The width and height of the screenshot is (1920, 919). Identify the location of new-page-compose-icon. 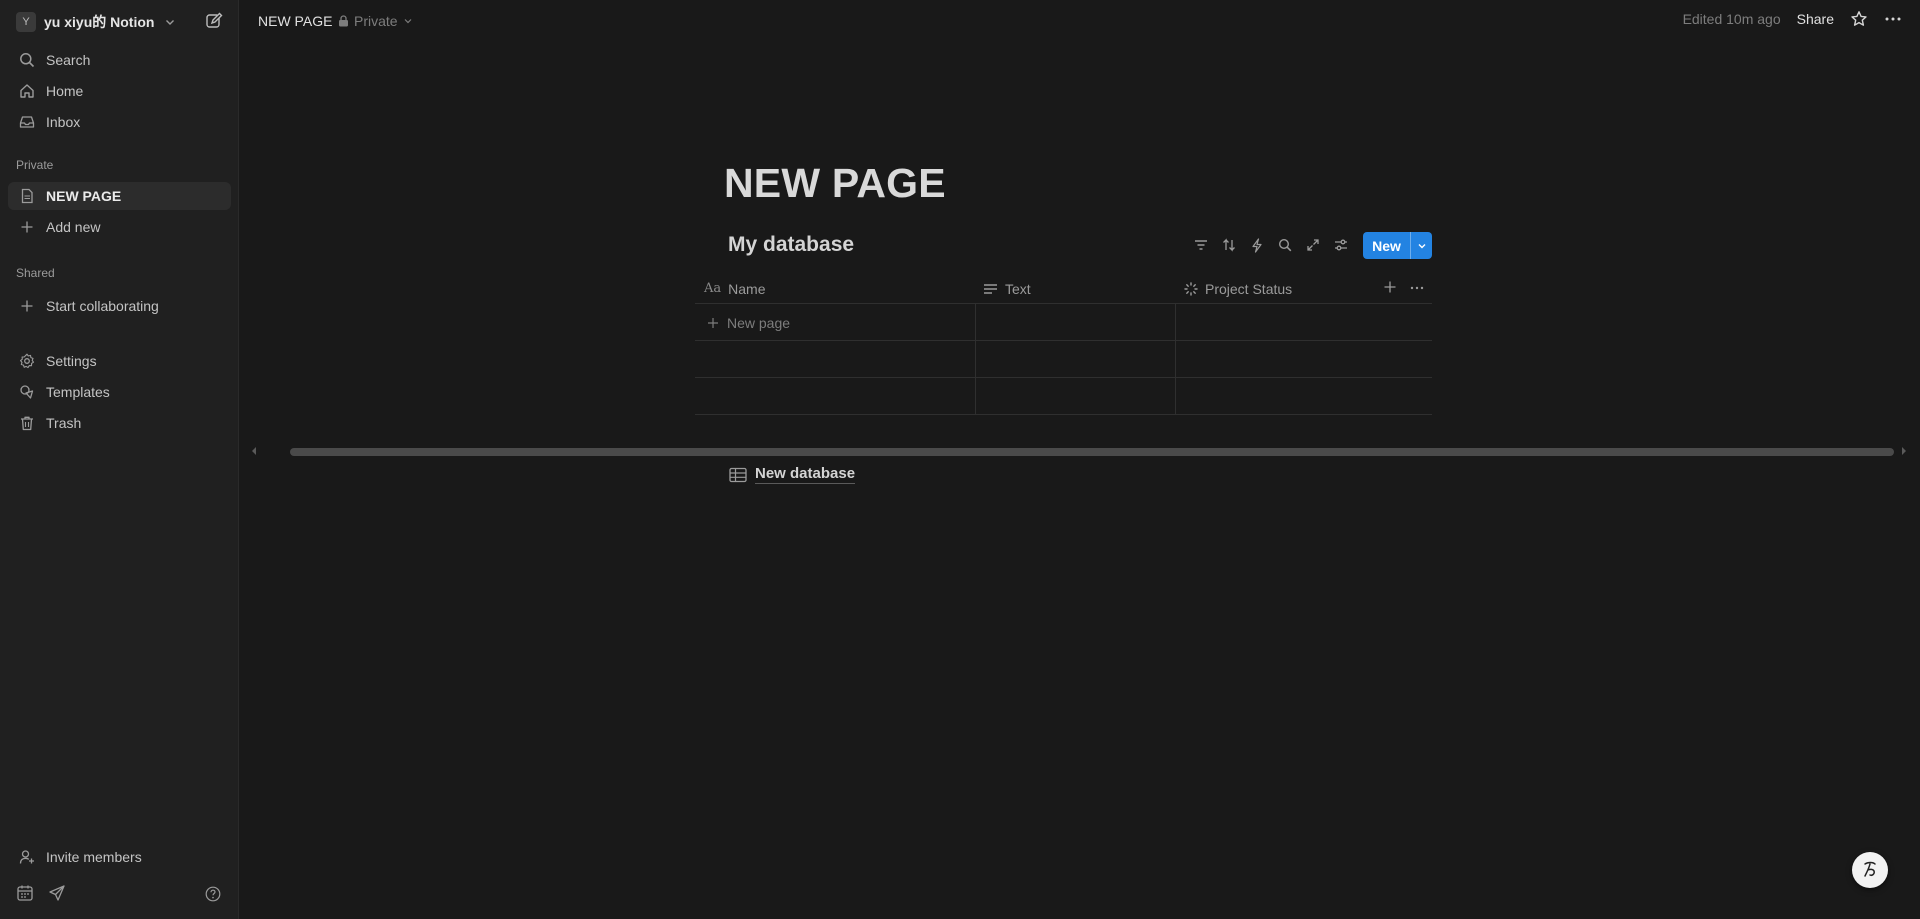
(214, 21).